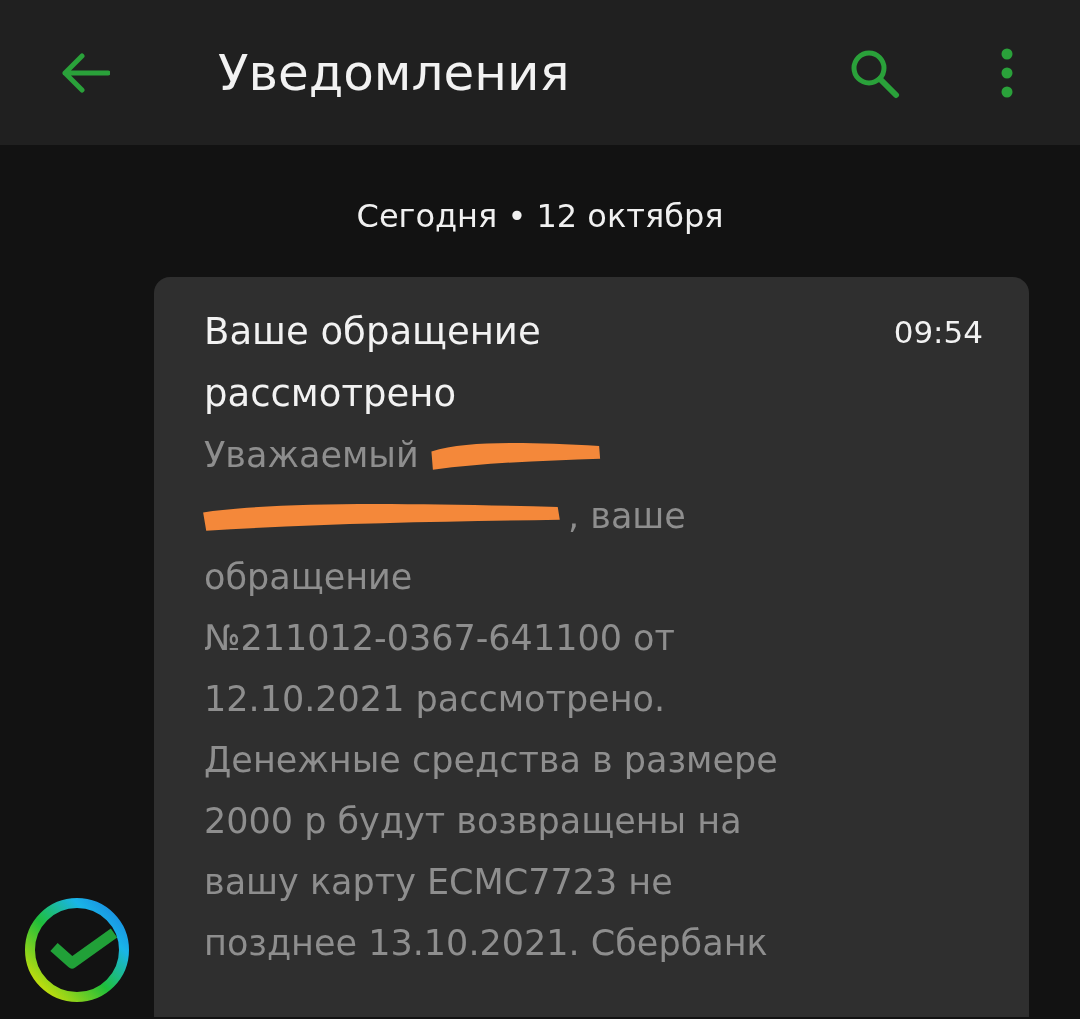  I want to click on message-time: 09:54, so click(938, 332).